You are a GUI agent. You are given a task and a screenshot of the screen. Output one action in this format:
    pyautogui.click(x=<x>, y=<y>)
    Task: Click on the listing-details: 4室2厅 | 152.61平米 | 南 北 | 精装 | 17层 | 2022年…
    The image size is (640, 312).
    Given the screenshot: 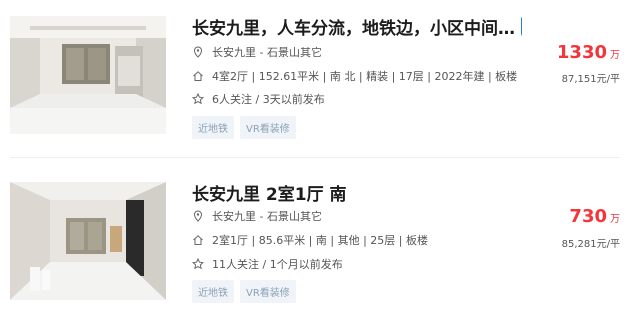 What is the action you would take?
    pyautogui.click(x=354, y=76)
    